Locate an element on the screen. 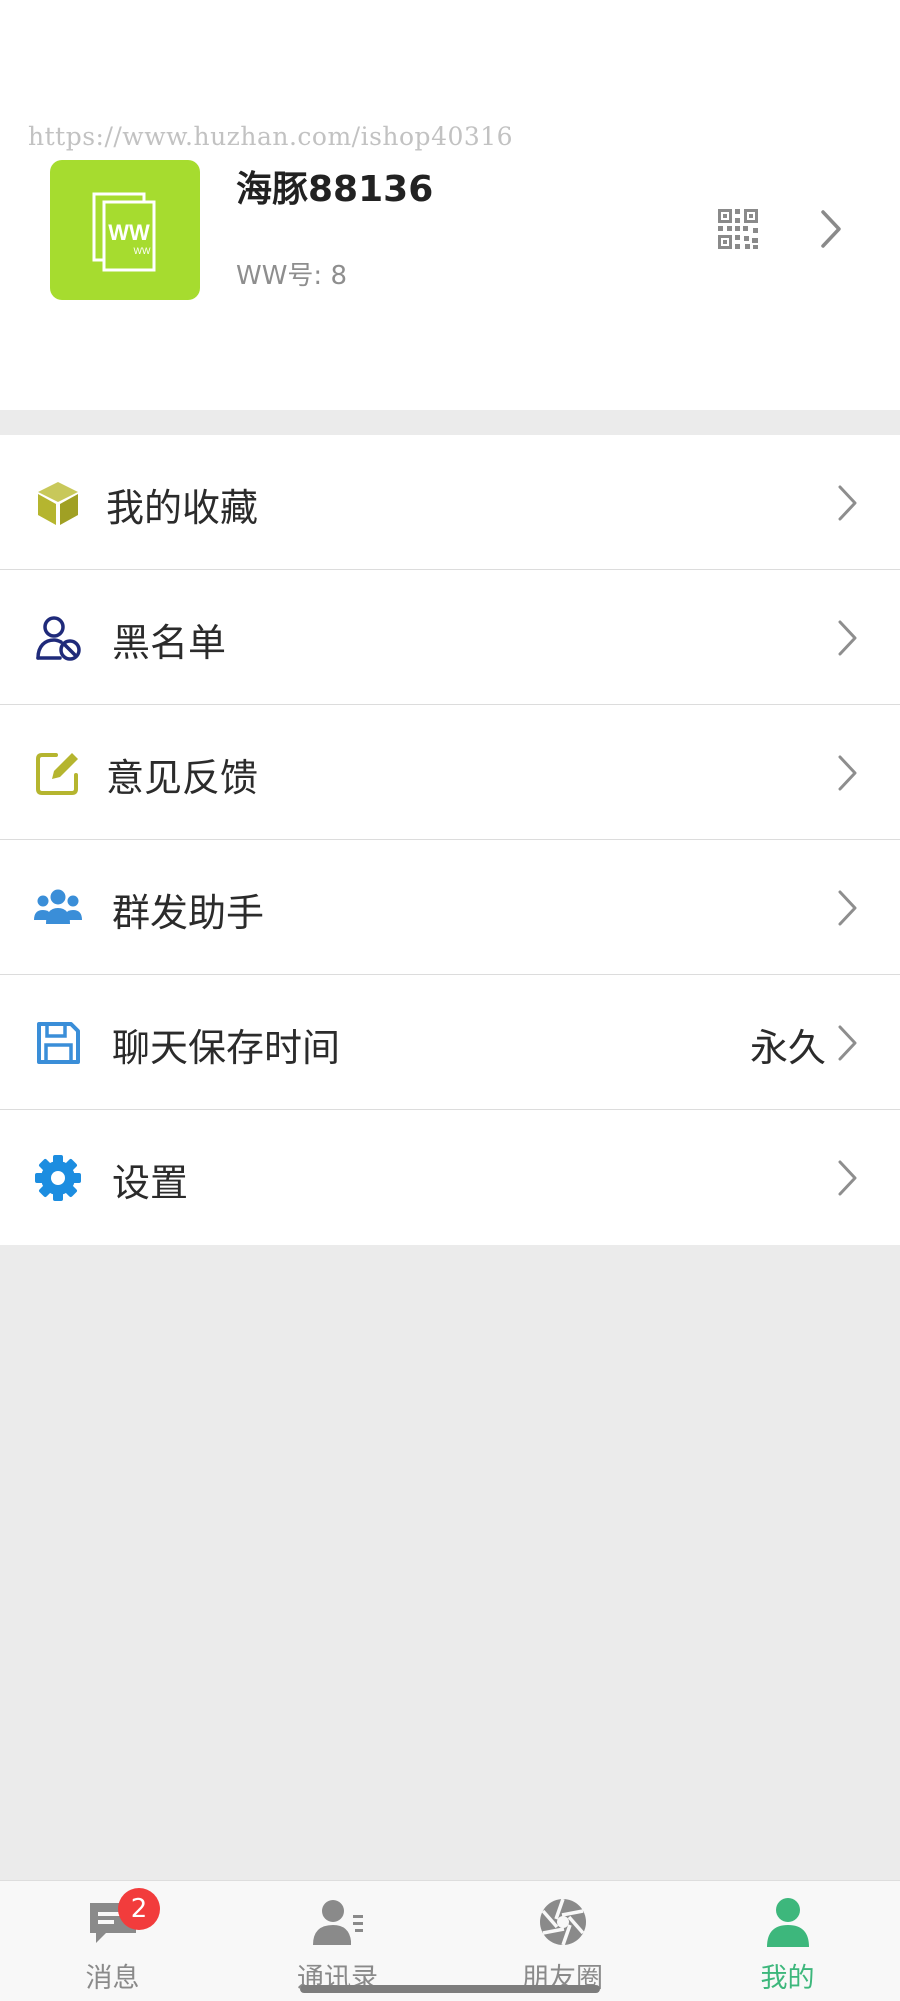  menu-item-broadcast: 群发助手 is located at coordinates (450, 907).